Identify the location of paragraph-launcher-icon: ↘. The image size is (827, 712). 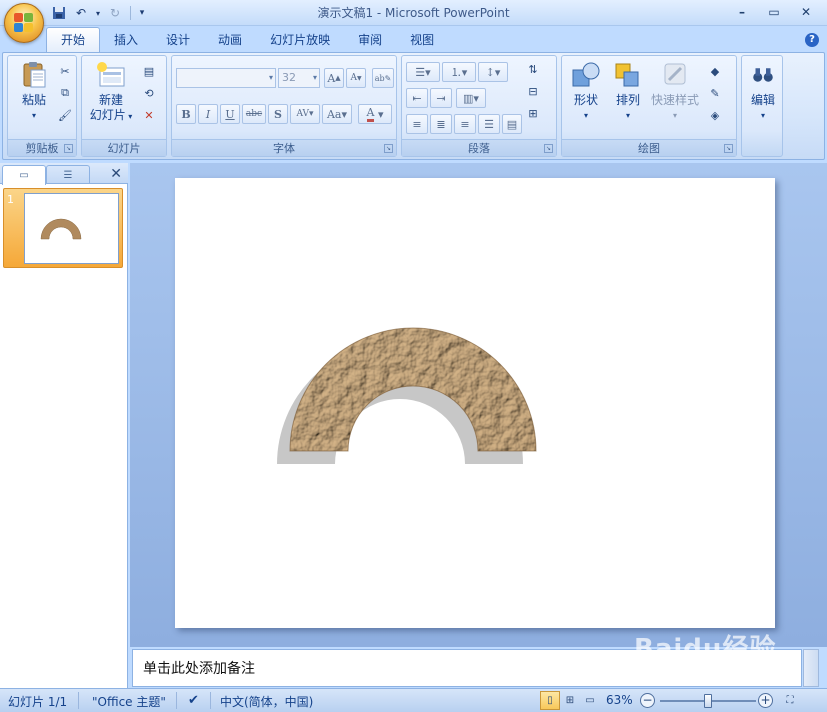
(548, 148).